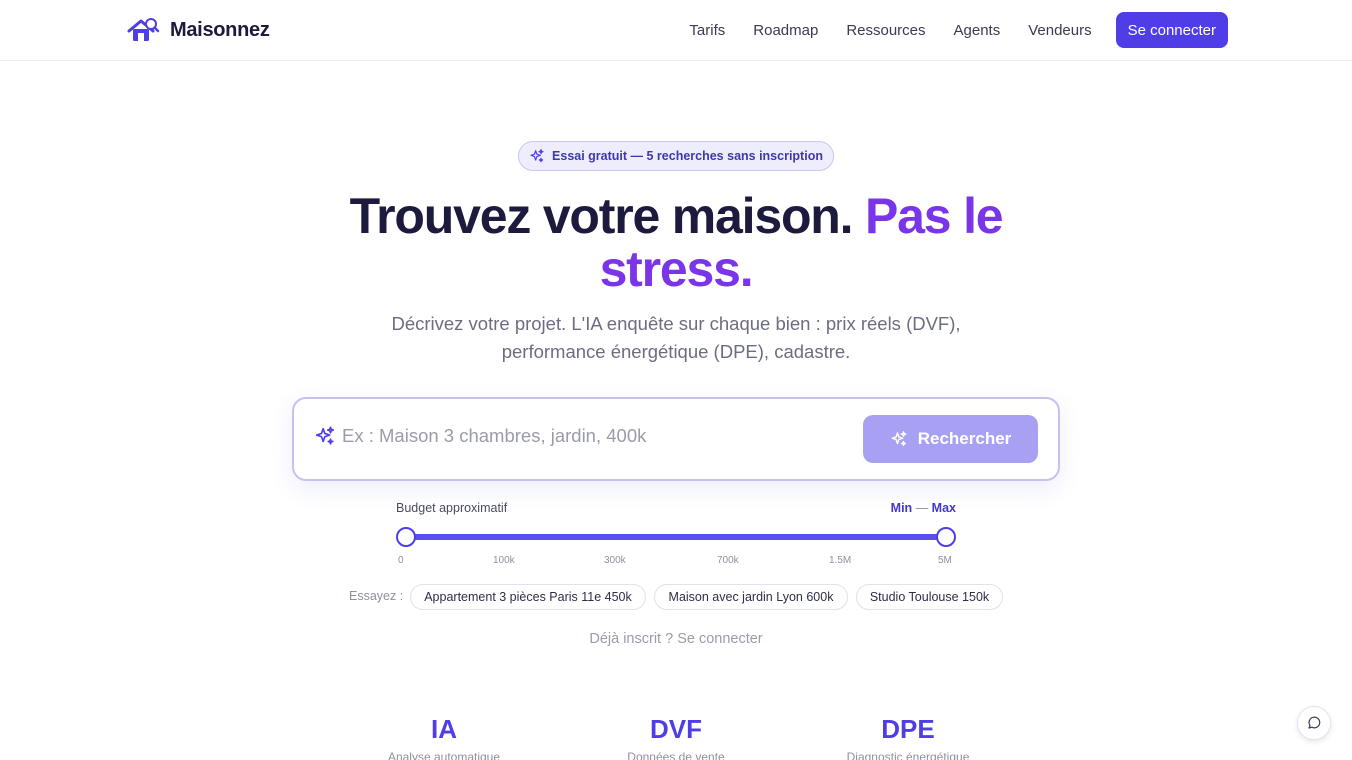  I want to click on nav-link-tarifs: Tarifs, so click(707, 30).